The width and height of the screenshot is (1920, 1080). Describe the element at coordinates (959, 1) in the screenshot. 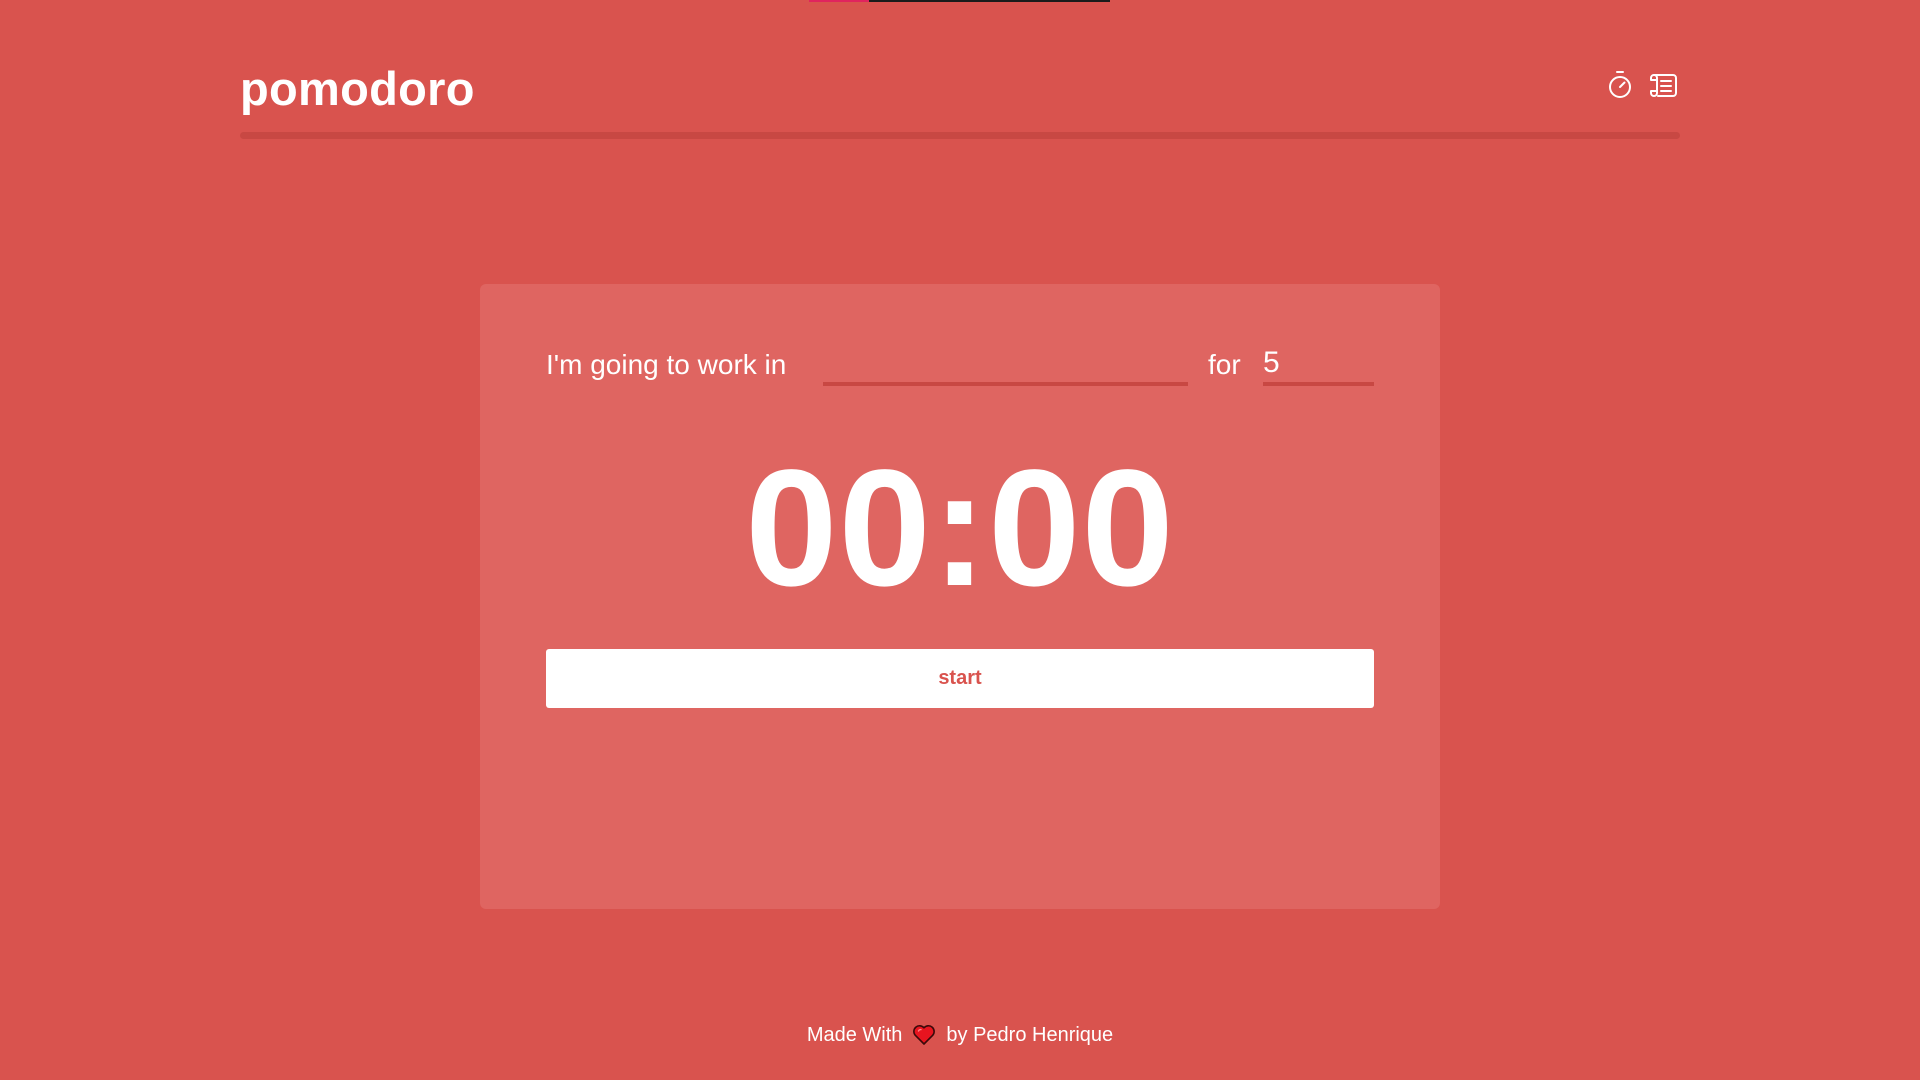

I see `top-progress-indicator` at that location.